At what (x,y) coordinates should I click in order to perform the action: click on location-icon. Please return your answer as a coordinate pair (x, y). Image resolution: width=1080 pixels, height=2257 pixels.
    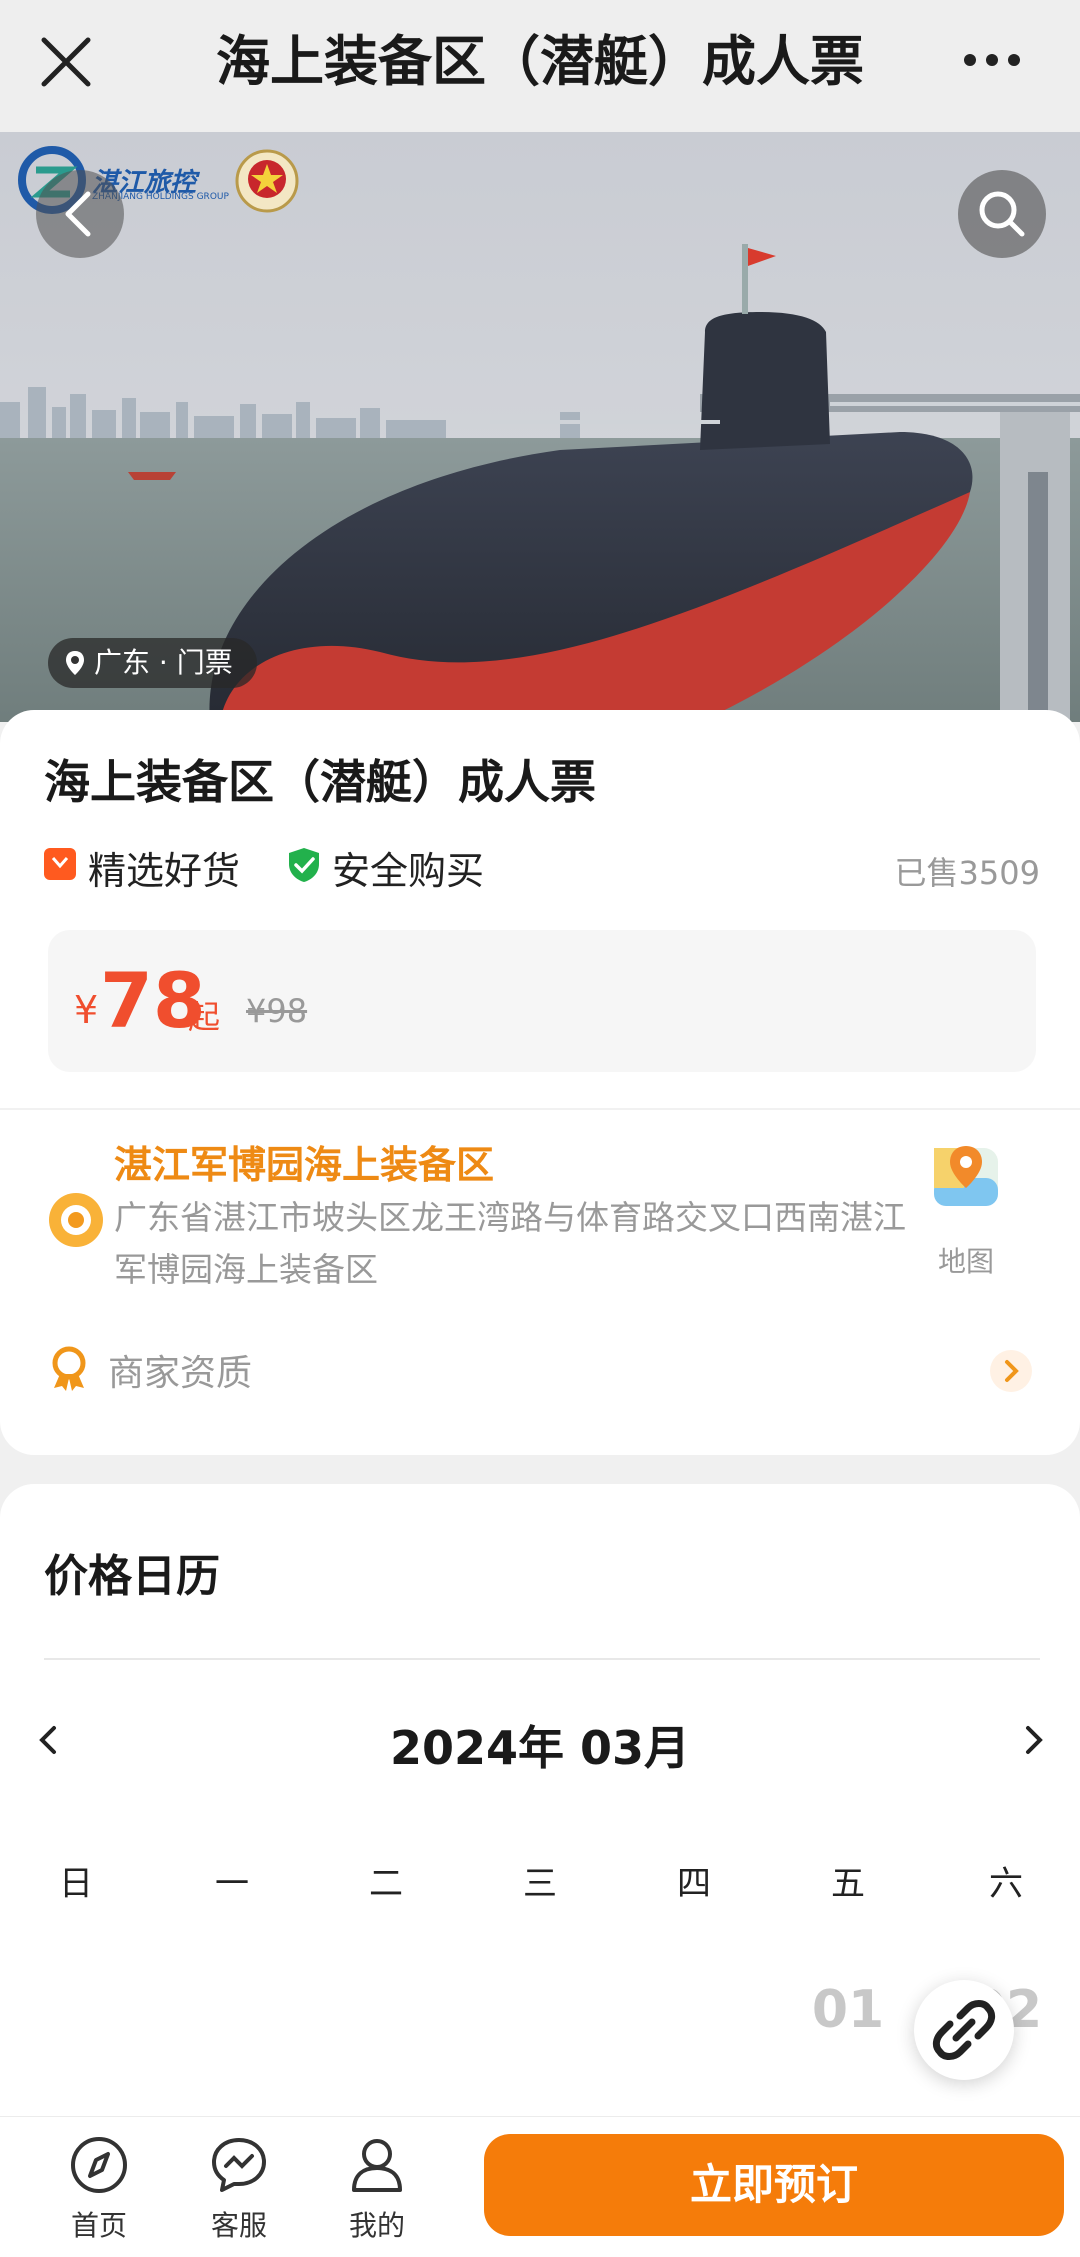
    Looking at the image, I should click on (76, 1220).